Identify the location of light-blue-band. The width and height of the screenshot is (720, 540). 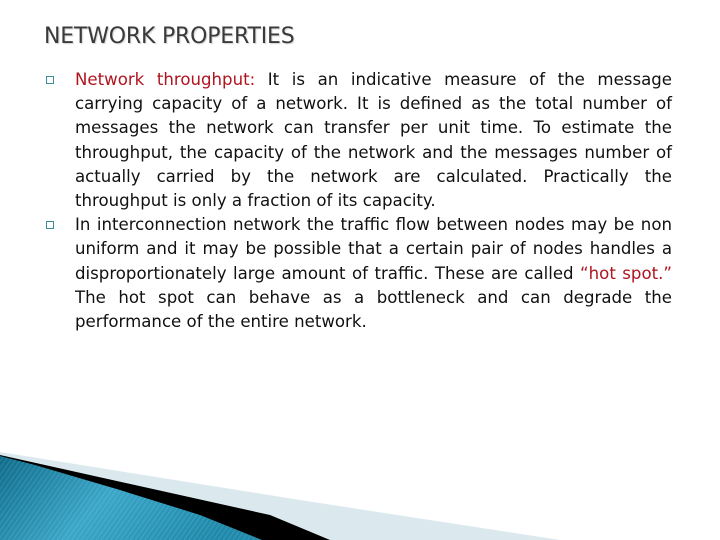
(280, 496).